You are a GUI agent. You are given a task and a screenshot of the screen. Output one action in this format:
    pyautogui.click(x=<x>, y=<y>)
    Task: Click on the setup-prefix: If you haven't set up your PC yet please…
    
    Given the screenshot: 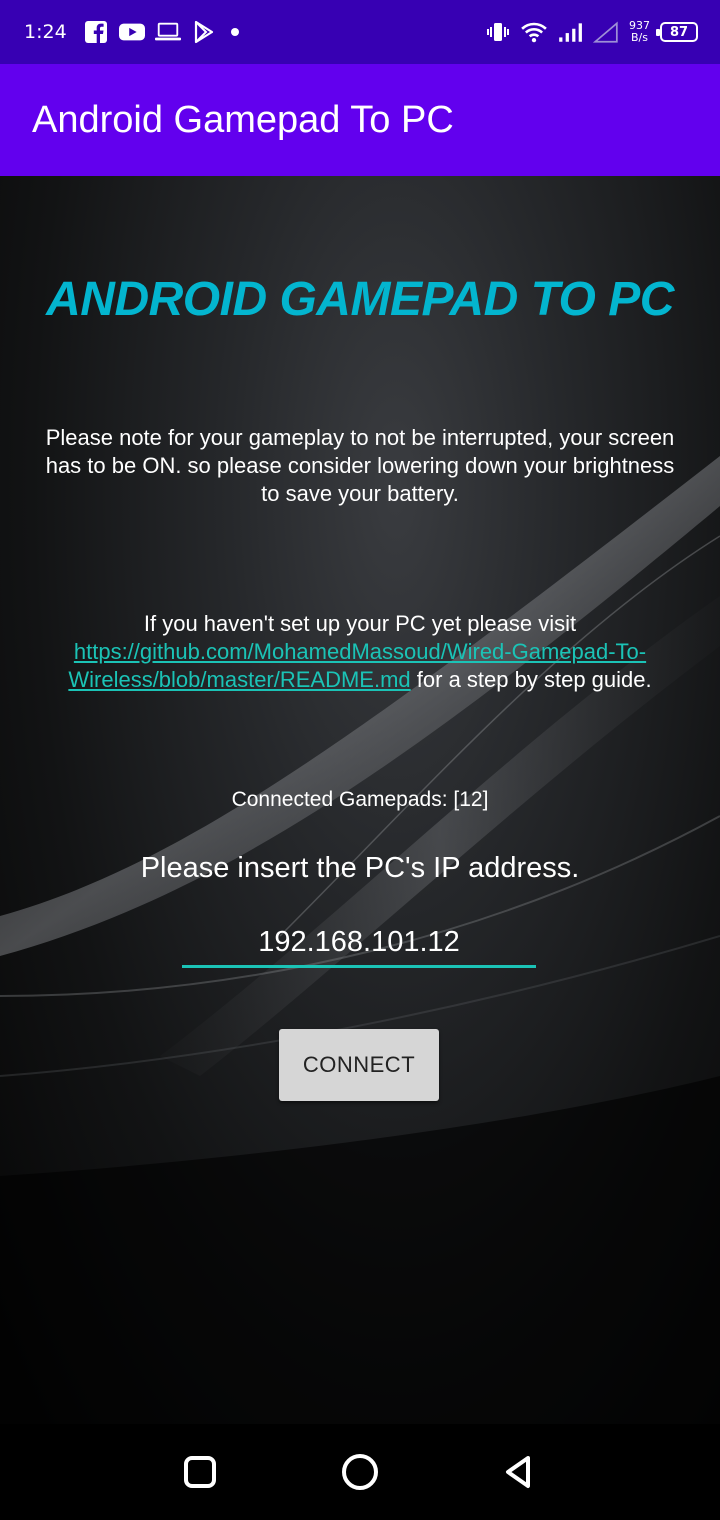 What is the action you would take?
    pyautogui.click(x=360, y=623)
    